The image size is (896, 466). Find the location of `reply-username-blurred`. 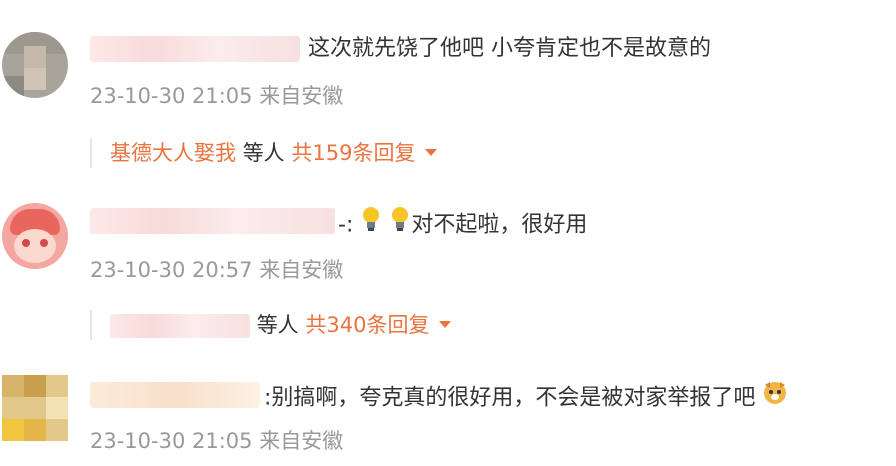

reply-username-blurred is located at coordinates (180, 326).